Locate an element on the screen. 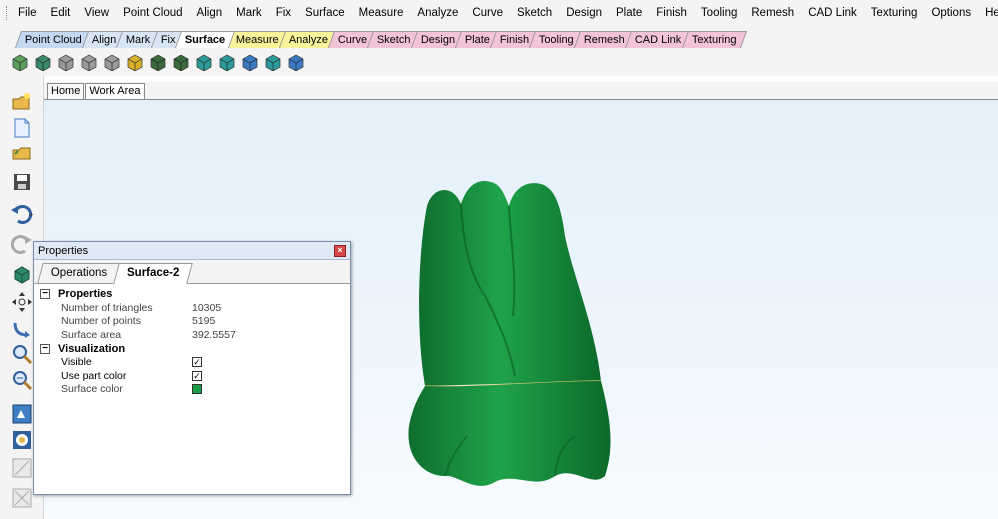  section-visualization: − Visualization is located at coordinates (192, 349).